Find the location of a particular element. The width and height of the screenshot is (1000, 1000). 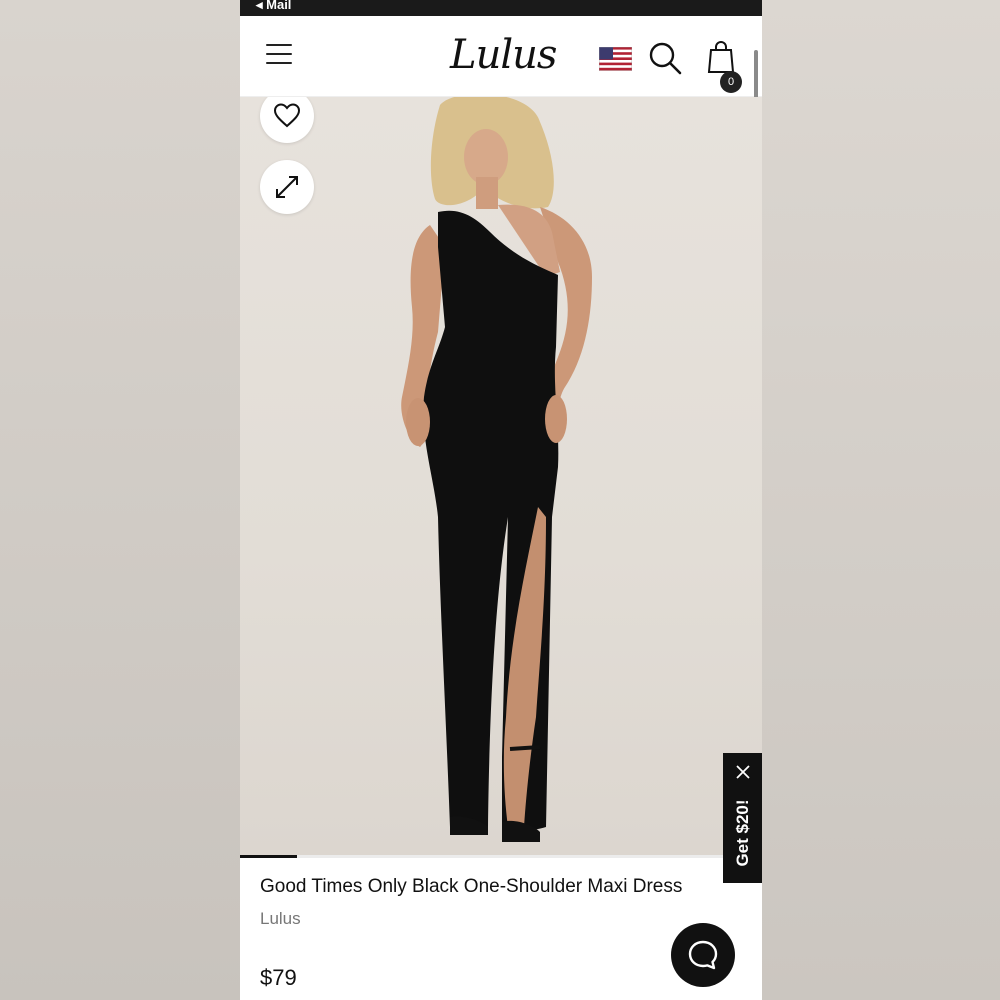

close-icon is located at coordinates (743, 772).